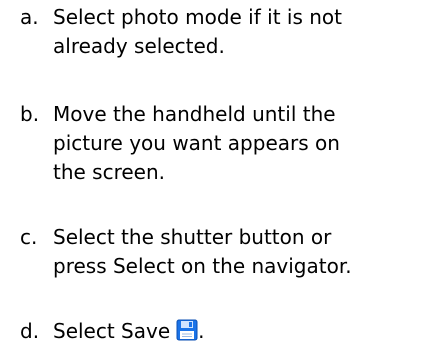 The width and height of the screenshot is (429, 355). Describe the element at coordinates (29, 17) in the screenshot. I see `step-marker: a.` at that location.